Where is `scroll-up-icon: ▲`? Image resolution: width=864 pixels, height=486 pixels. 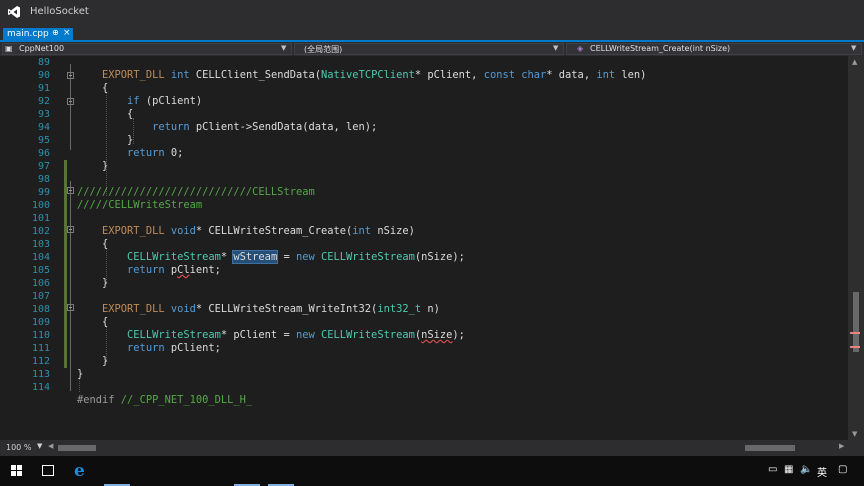
scroll-up-icon: ▲ is located at coordinates (854, 62).